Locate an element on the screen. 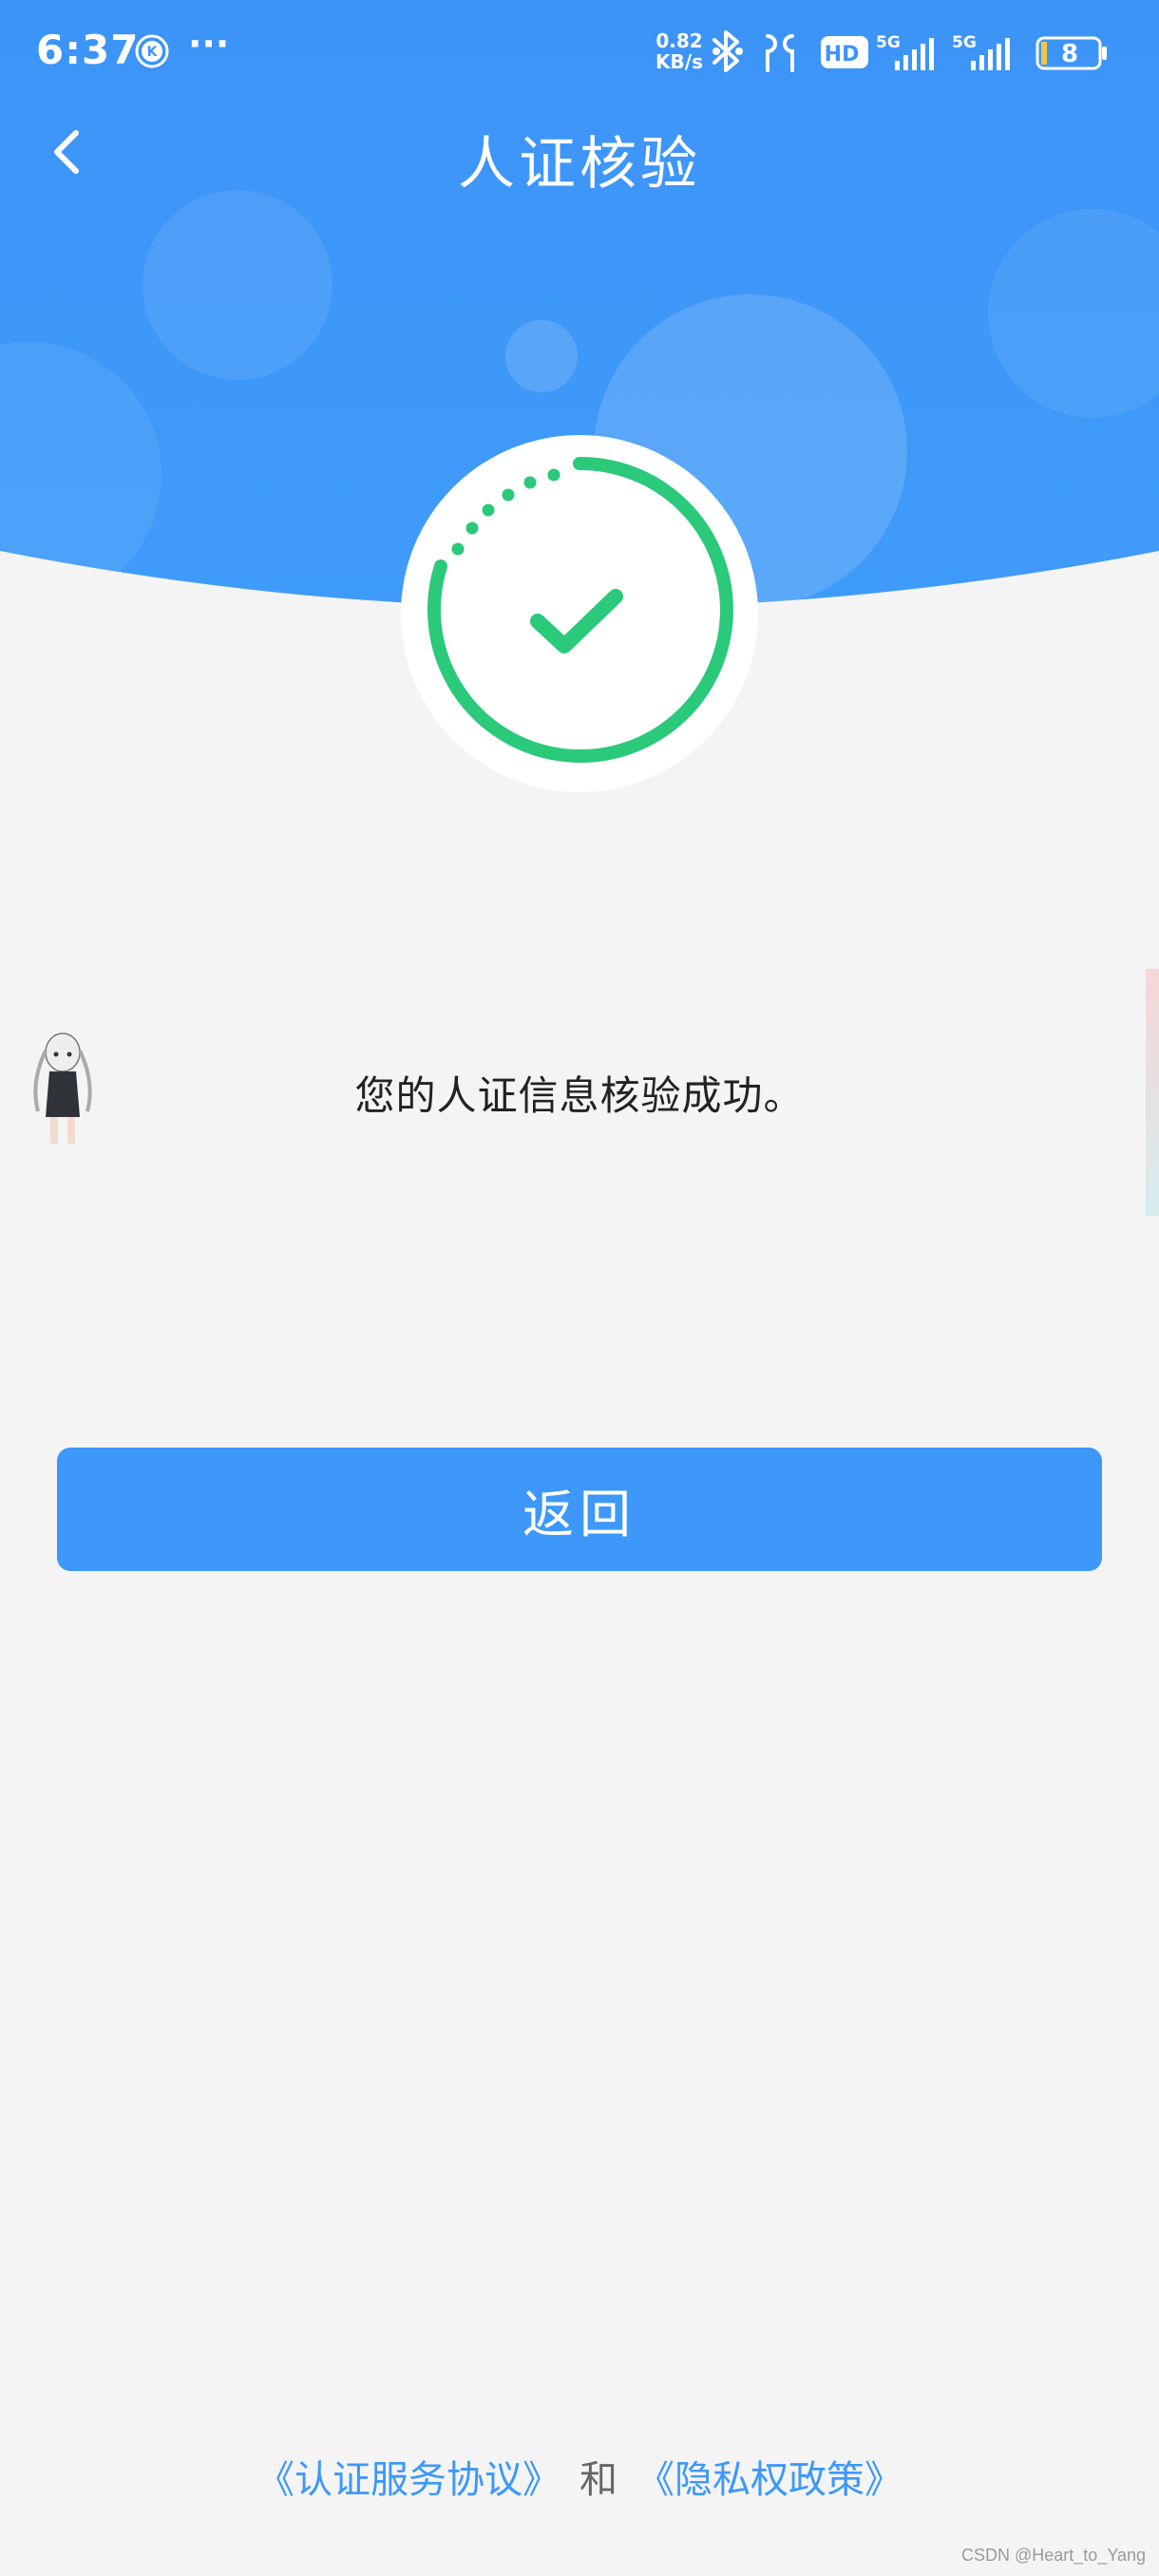 The width and height of the screenshot is (1159, 2576). and-text: 和 is located at coordinates (599, 2480).